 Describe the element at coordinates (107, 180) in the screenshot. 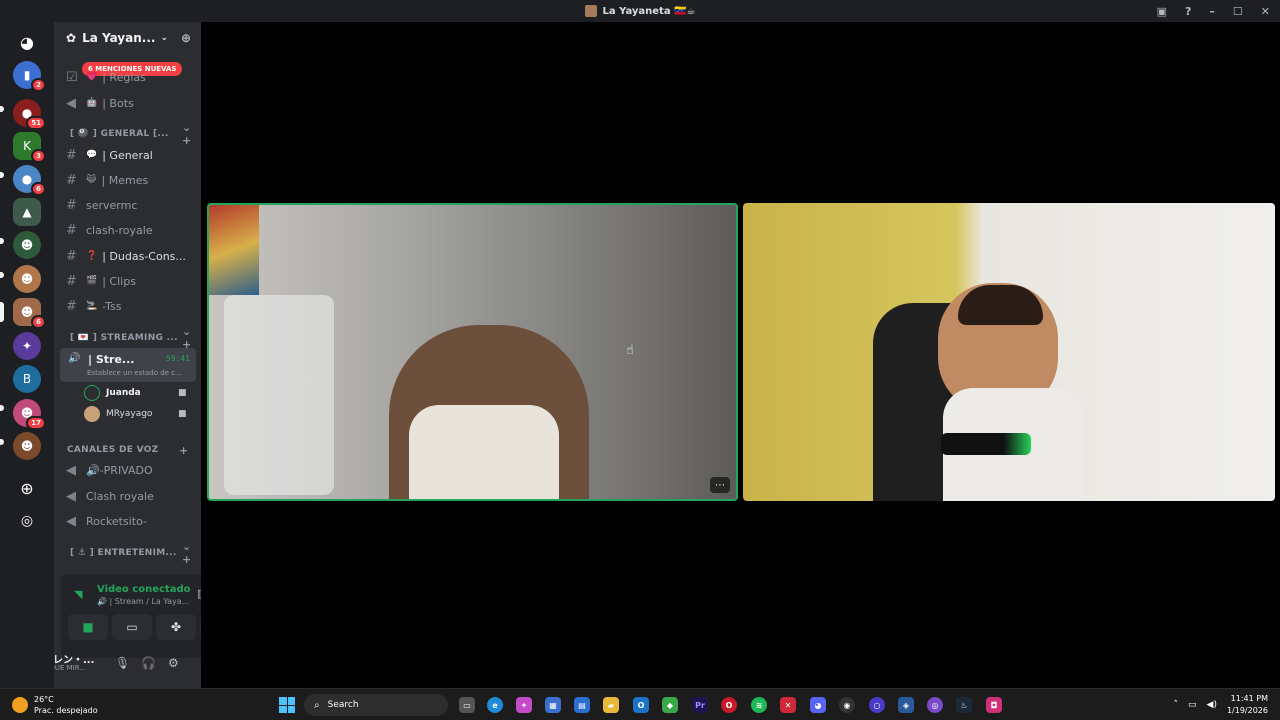

I see `channel-memes: # 😹 | Memes` at that location.